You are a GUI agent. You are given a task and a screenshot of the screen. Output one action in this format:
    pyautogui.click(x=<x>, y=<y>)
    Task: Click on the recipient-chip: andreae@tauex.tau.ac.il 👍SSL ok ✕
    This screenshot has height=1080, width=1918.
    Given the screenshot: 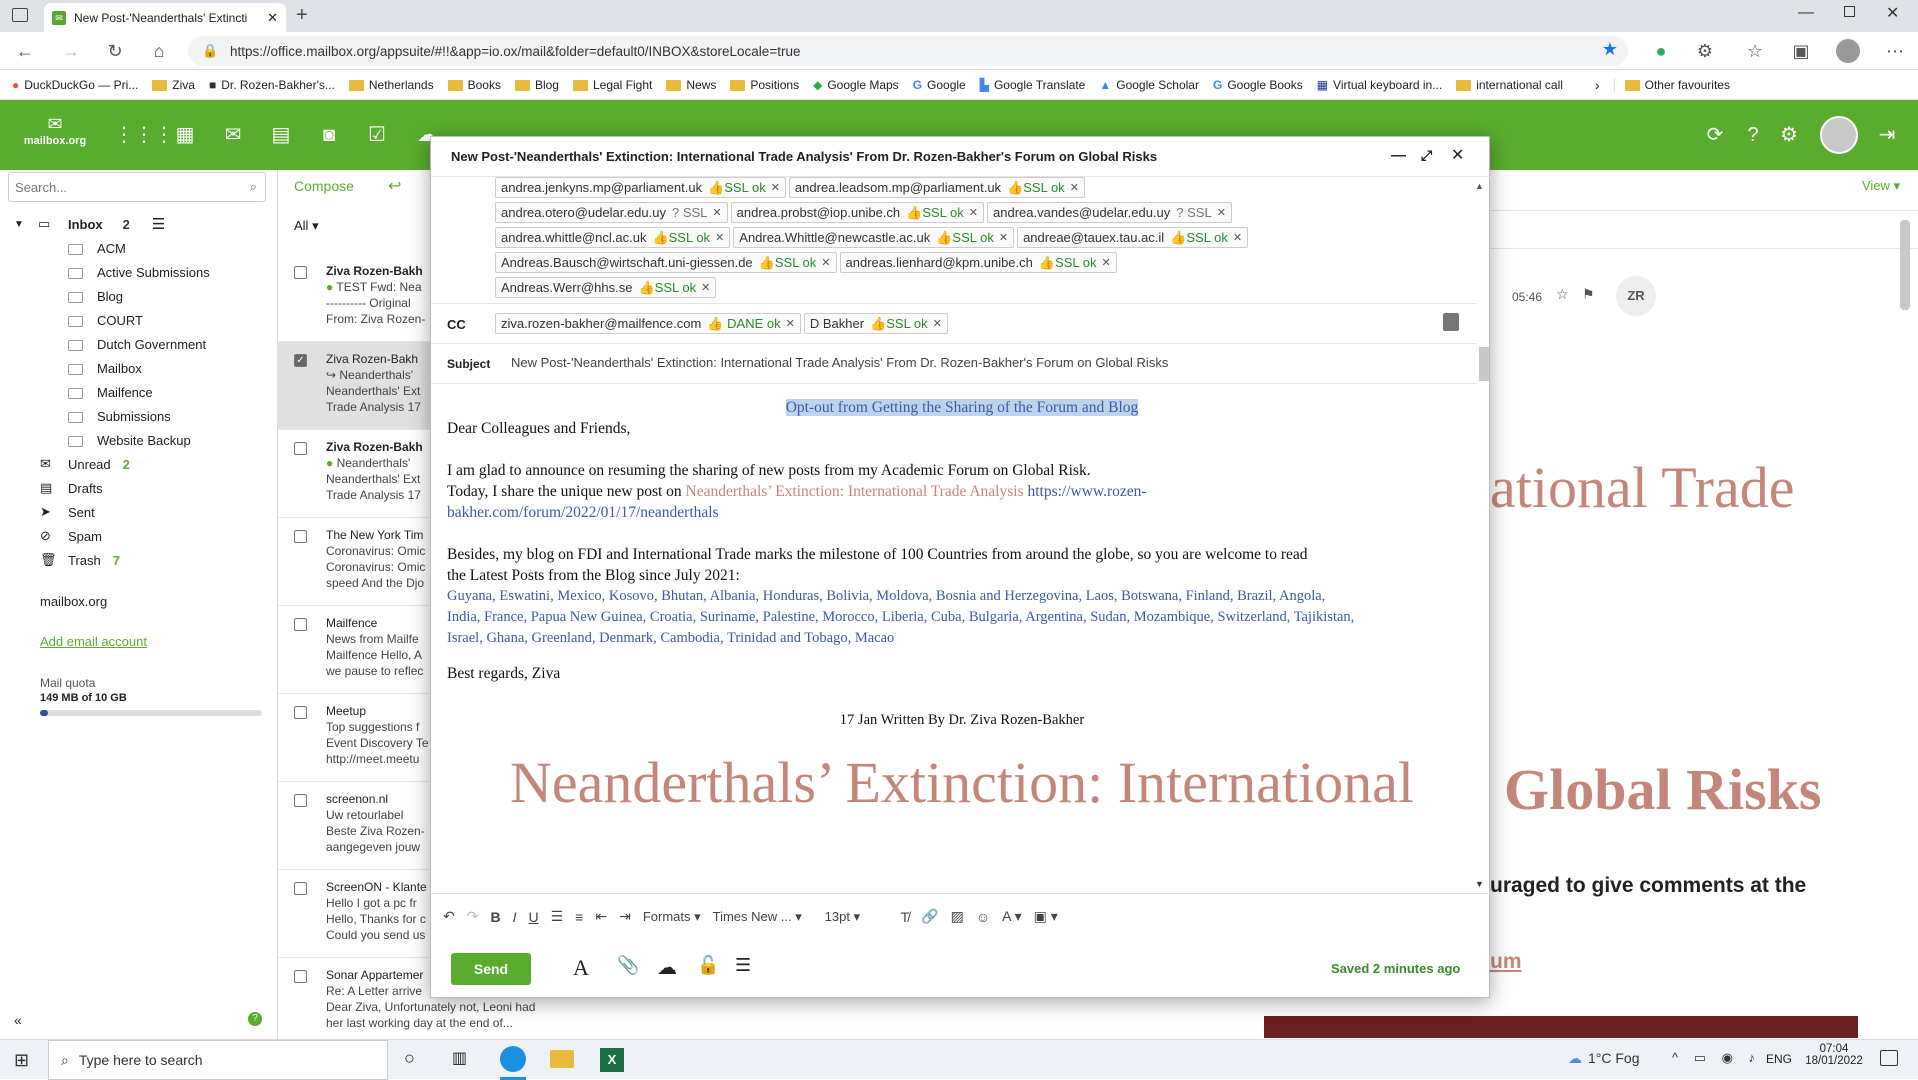 What is the action you would take?
    pyautogui.click(x=1133, y=237)
    